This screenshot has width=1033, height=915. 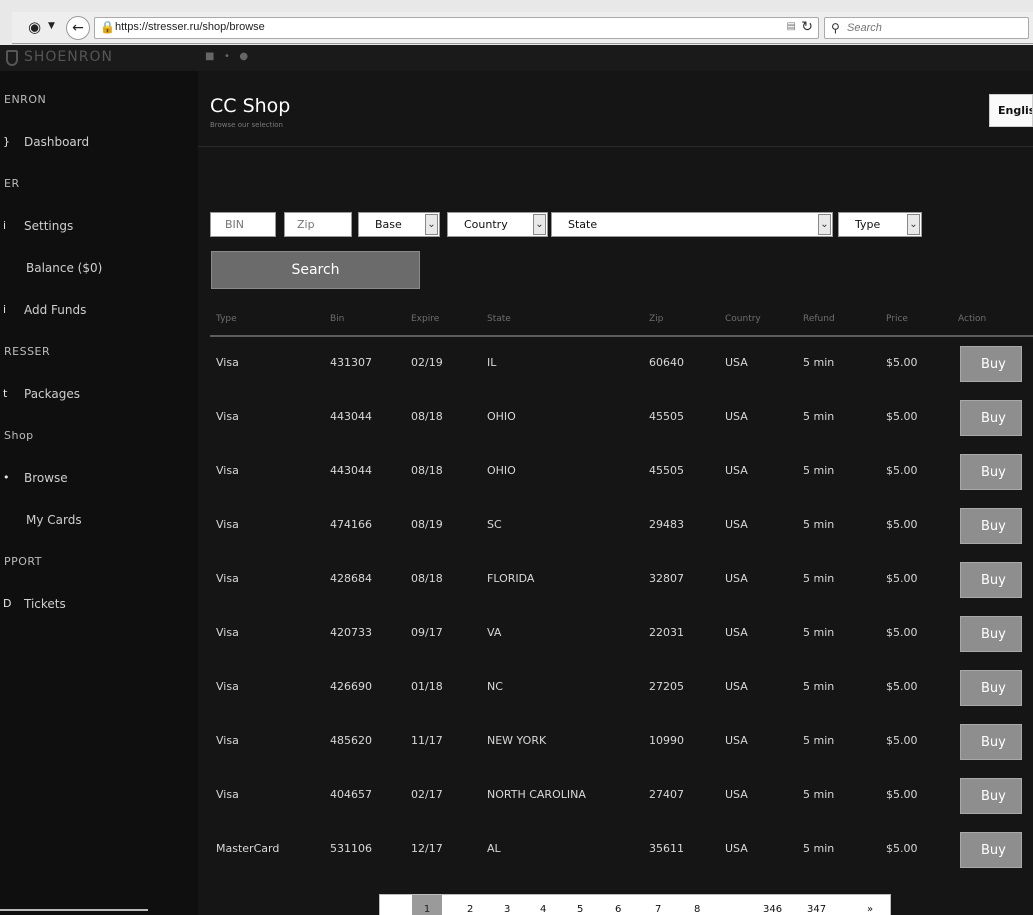 I want to click on sidebar-section-resser: RESSER, so click(x=99, y=353).